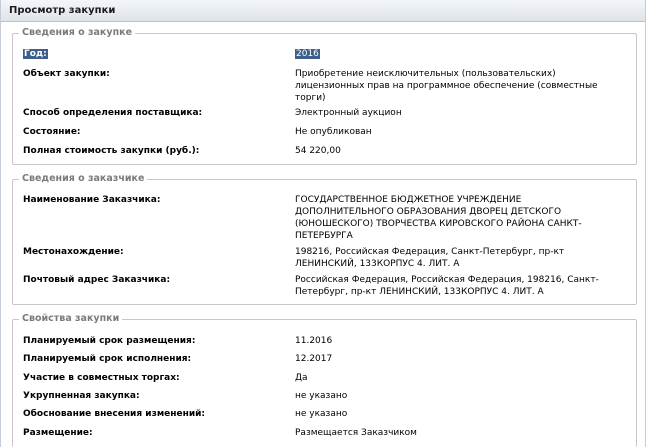  I want to click on row-label: Планируемый срок размещения:, so click(109, 341).